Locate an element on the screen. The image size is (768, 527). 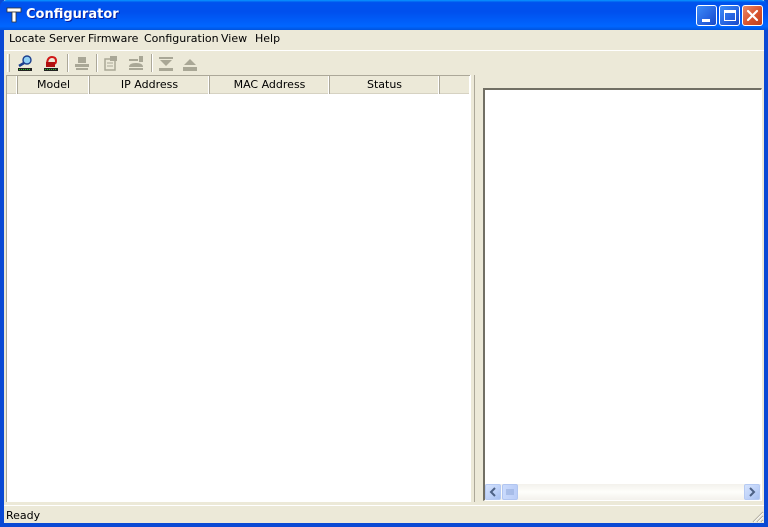
server-key-button is located at coordinates (136, 63).